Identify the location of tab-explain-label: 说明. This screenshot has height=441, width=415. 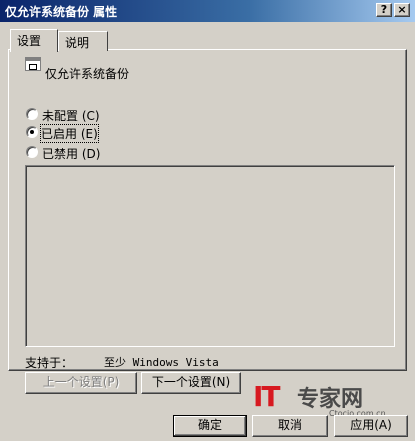
(77, 43).